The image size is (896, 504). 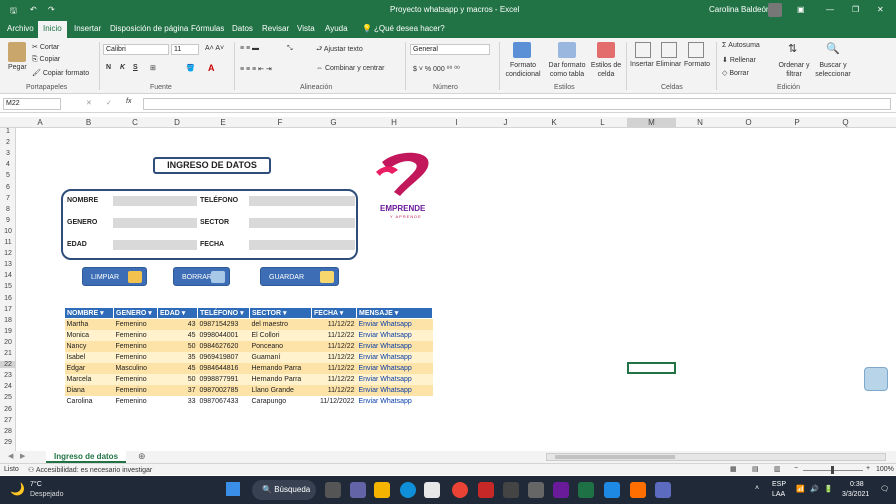 What do you see at coordinates (280, 313) in the screenshot?
I see `header-sector: SECTOR ▾` at bounding box center [280, 313].